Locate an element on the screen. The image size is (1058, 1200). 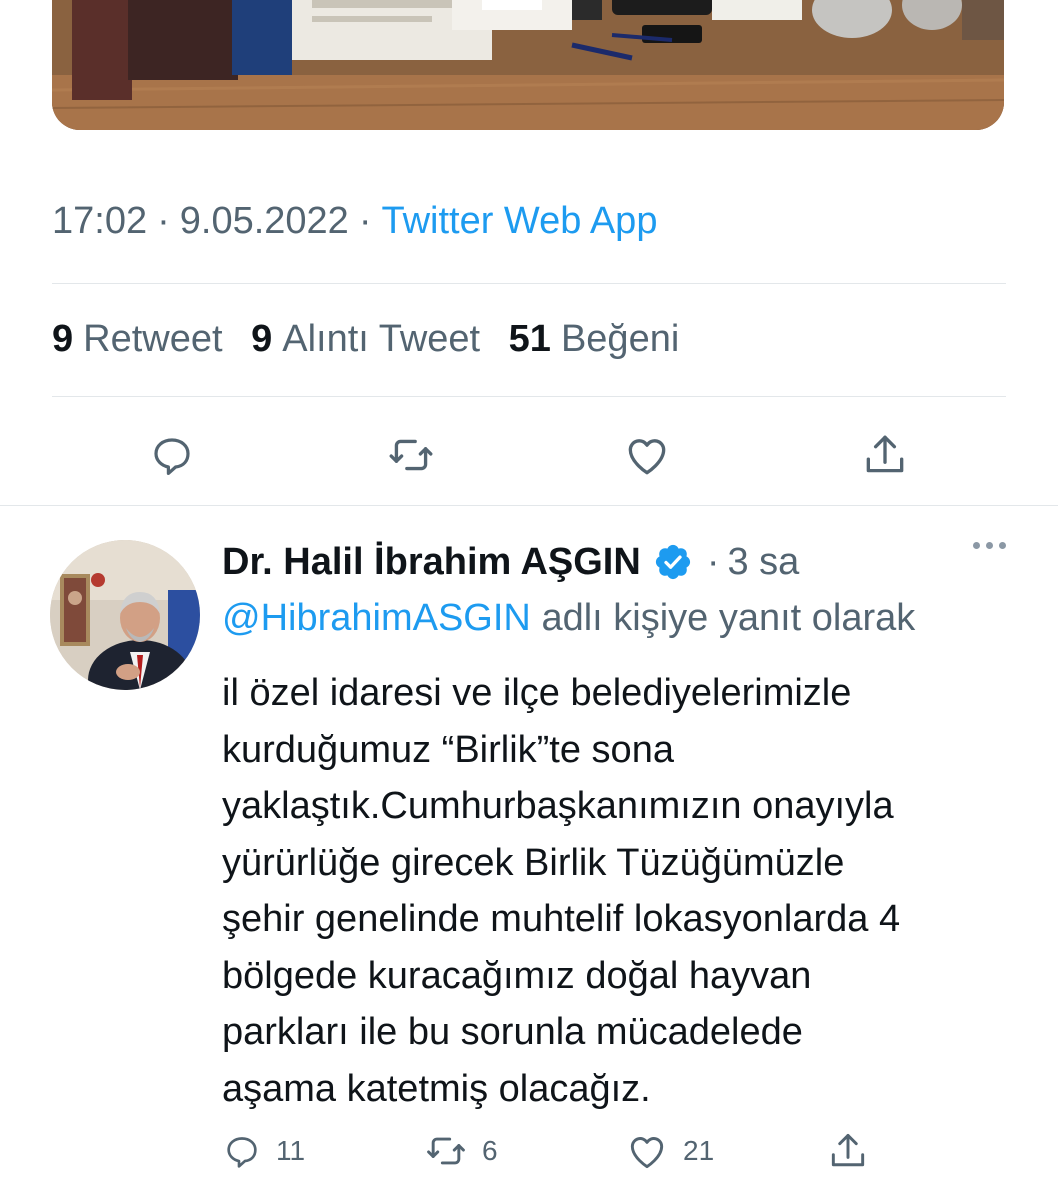
section-divider is located at coordinates (529, 505).